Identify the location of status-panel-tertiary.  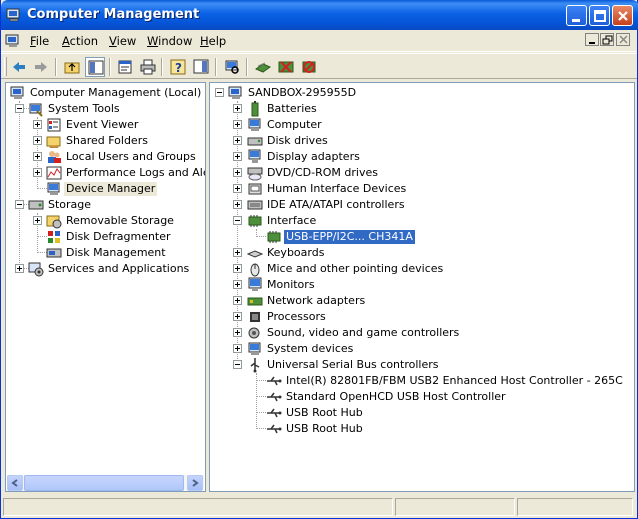
(575, 507).